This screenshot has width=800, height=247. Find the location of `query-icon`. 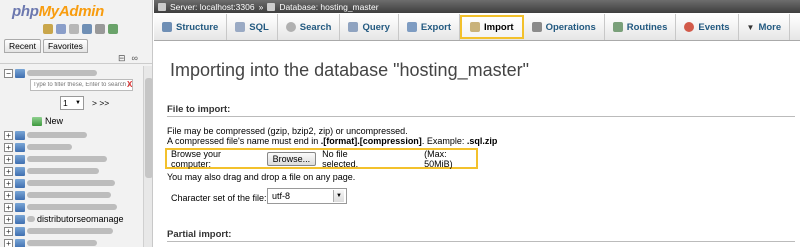

query-icon is located at coordinates (353, 27).